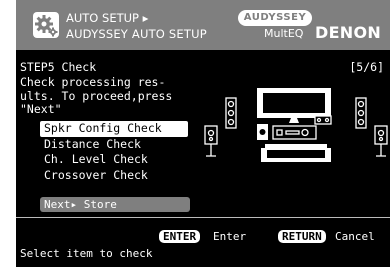 This screenshot has width=390, height=267. I want to click on enter-label: Enter, so click(230, 236).